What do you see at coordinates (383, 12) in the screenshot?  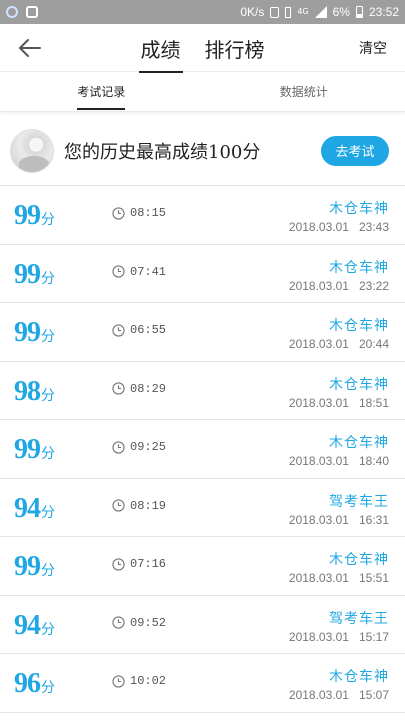 I see `clock-time: 23:52` at bounding box center [383, 12].